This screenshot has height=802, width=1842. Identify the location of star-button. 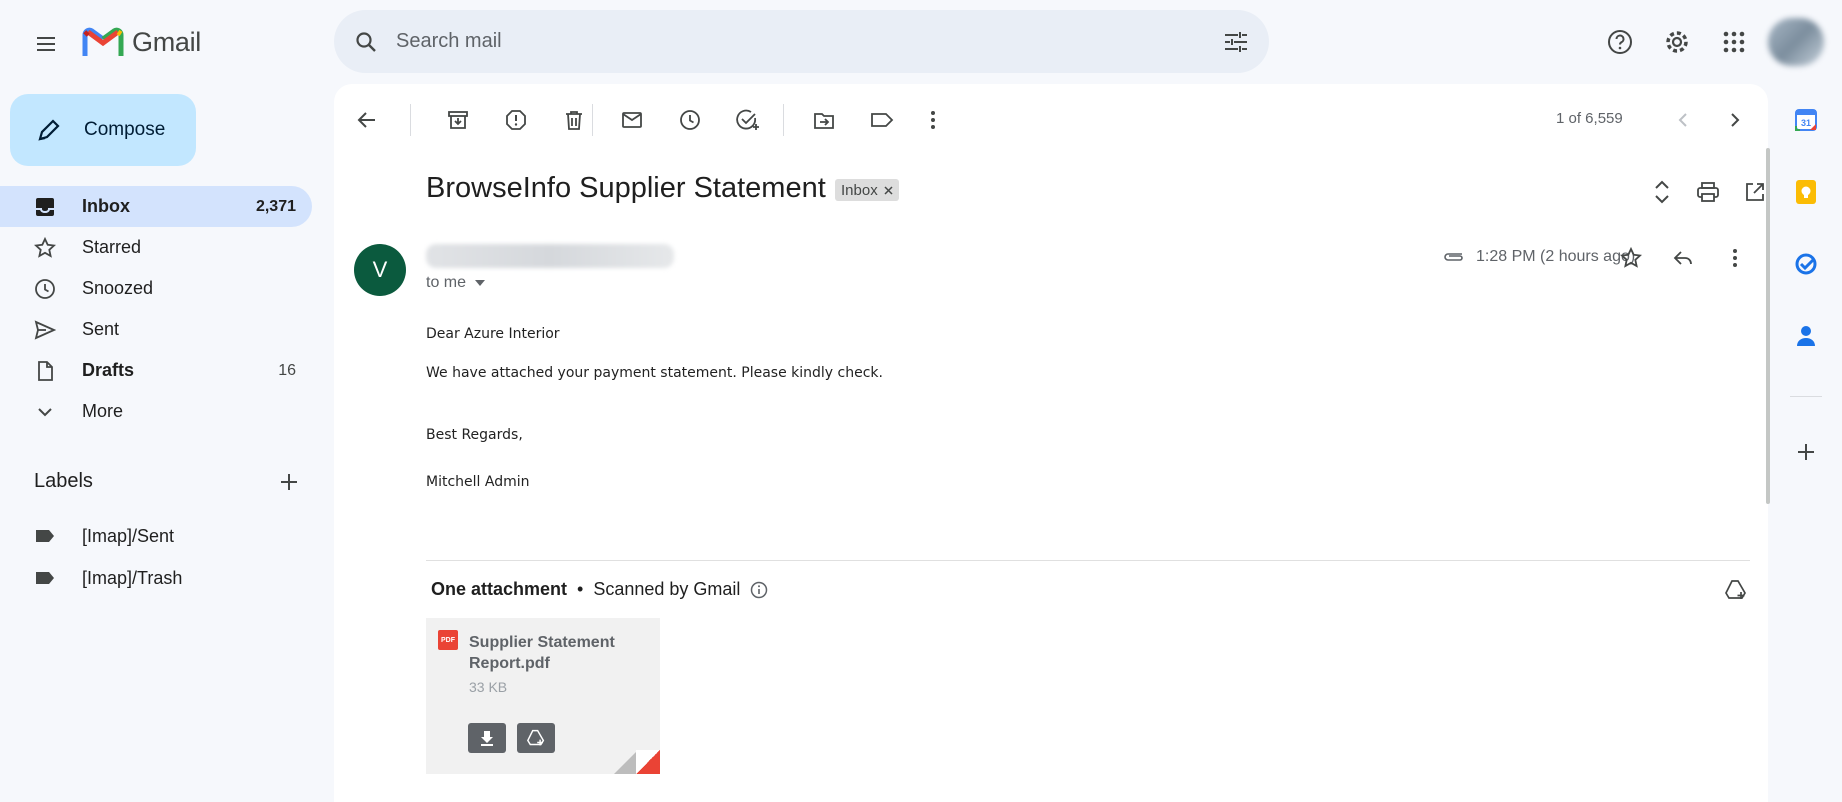
(1631, 258).